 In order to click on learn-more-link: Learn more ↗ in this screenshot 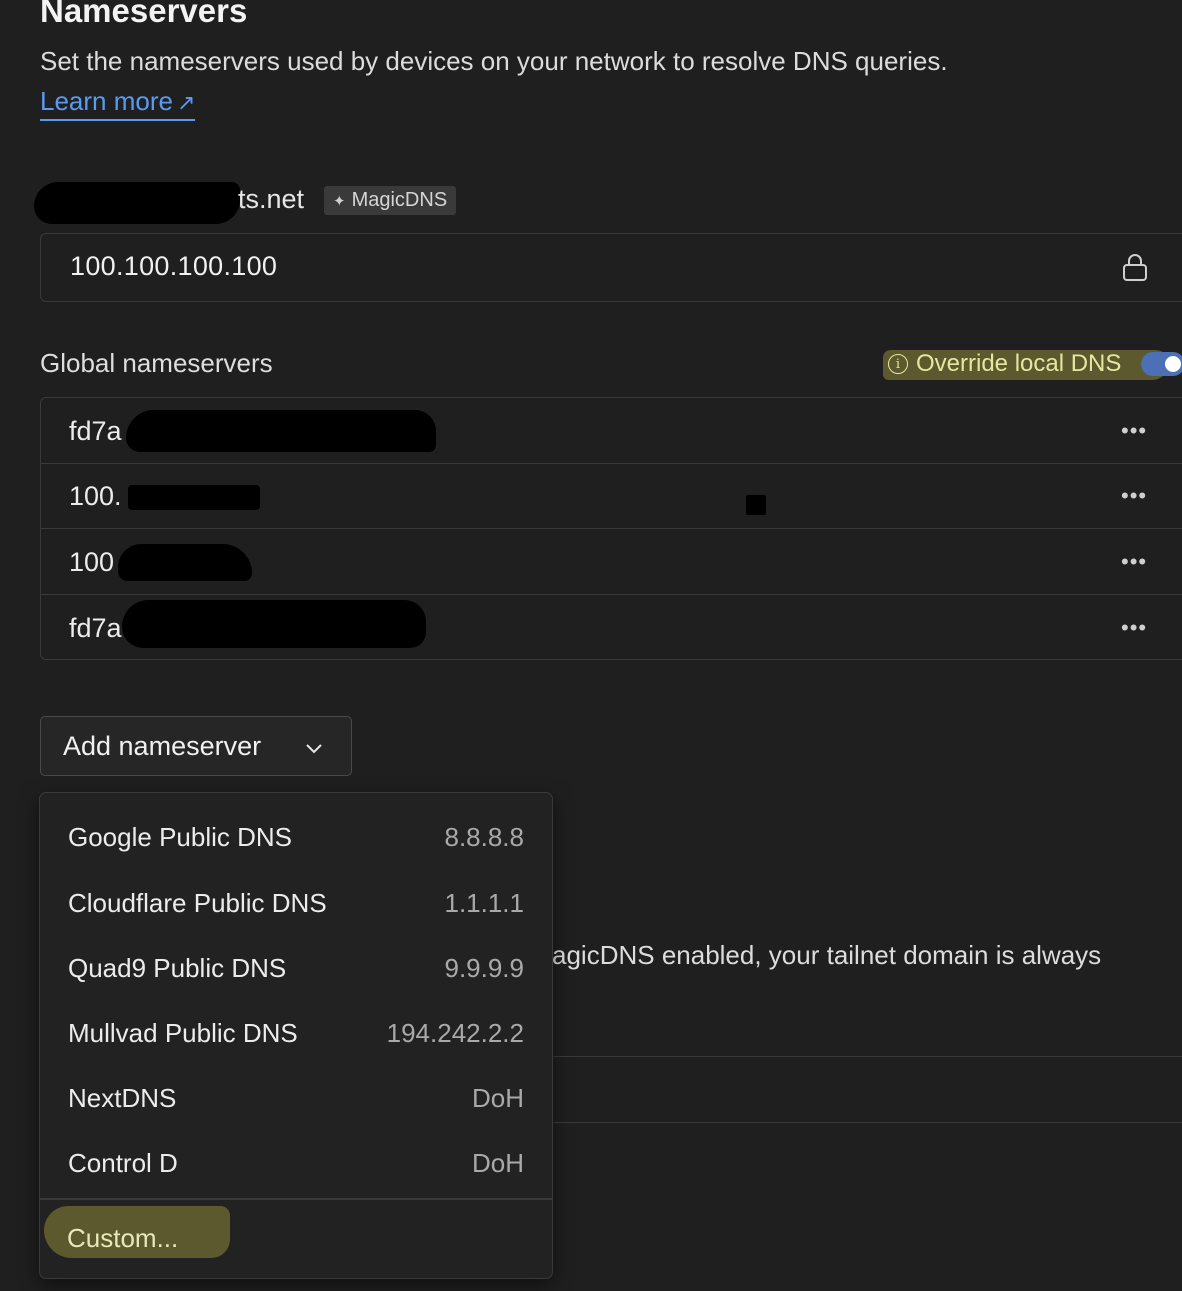, I will do `click(118, 103)`.